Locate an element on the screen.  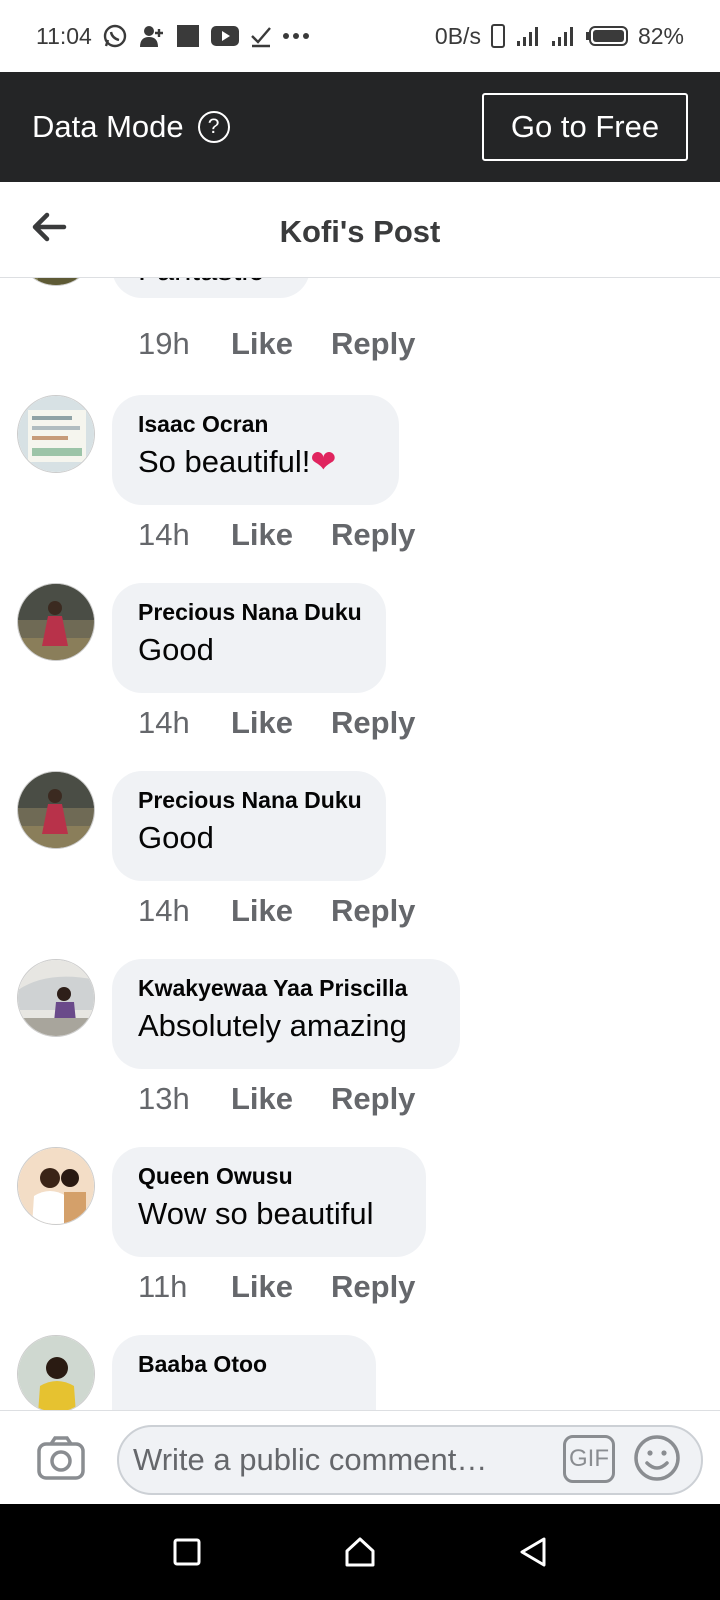
comment-actions: 13h Like Reply is located at coordinates (276, 1099).